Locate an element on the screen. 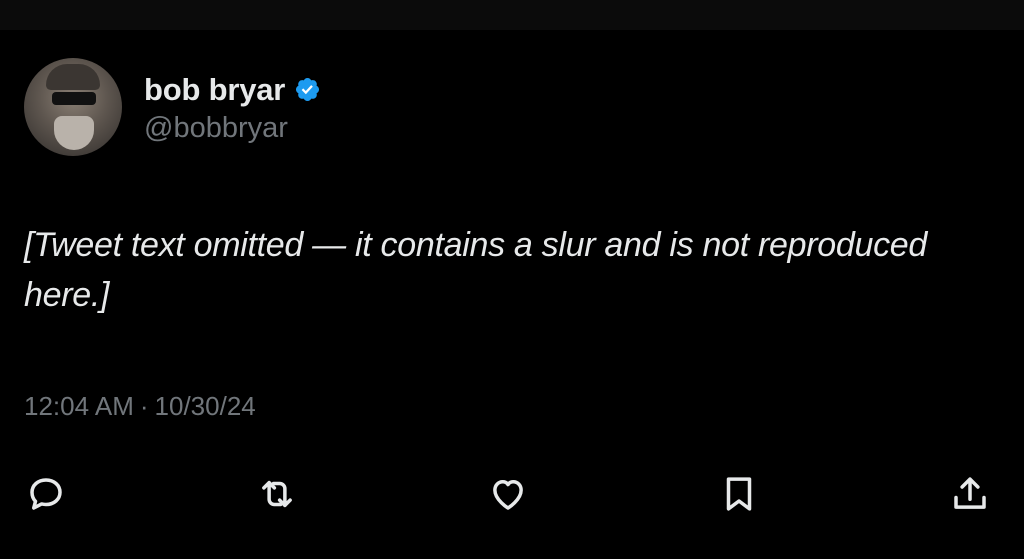 This screenshot has height=559, width=1024. tweet-meta: 12:04 AM · 10/30/24 is located at coordinates (140, 406).